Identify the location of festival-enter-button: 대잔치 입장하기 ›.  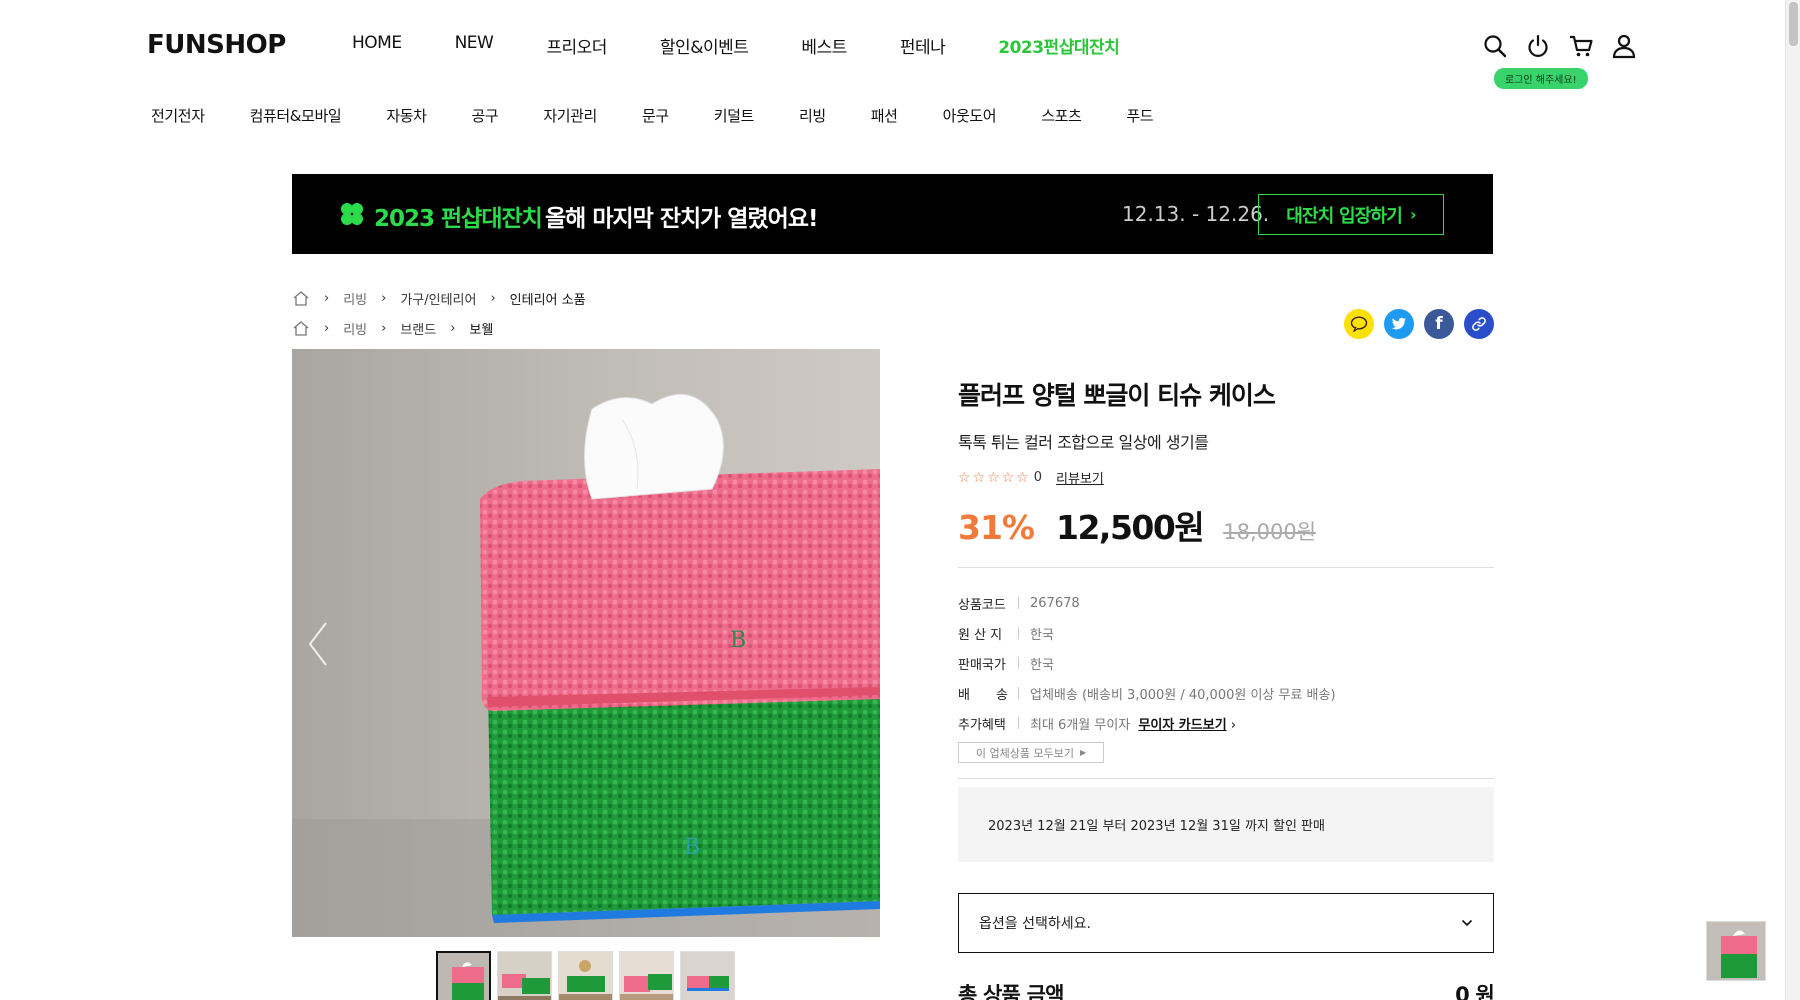
(1351, 214).